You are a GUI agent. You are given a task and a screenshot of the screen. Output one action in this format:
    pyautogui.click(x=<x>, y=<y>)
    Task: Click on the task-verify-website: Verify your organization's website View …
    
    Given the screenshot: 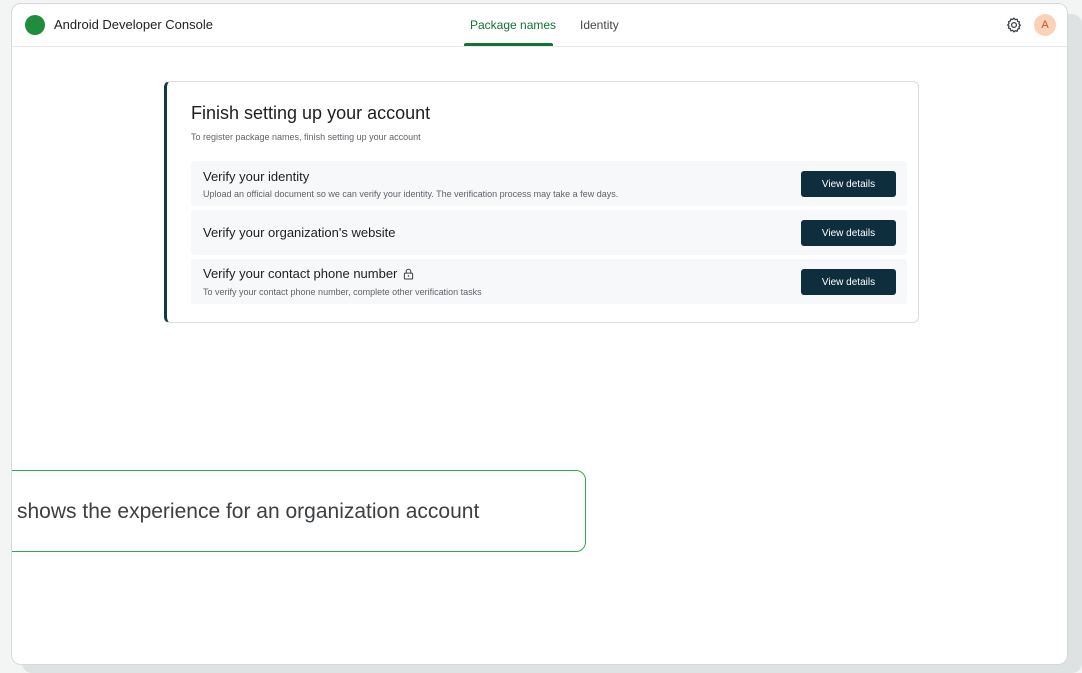 What is the action you would take?
    pyautogui.click(x=549, y=232)
    